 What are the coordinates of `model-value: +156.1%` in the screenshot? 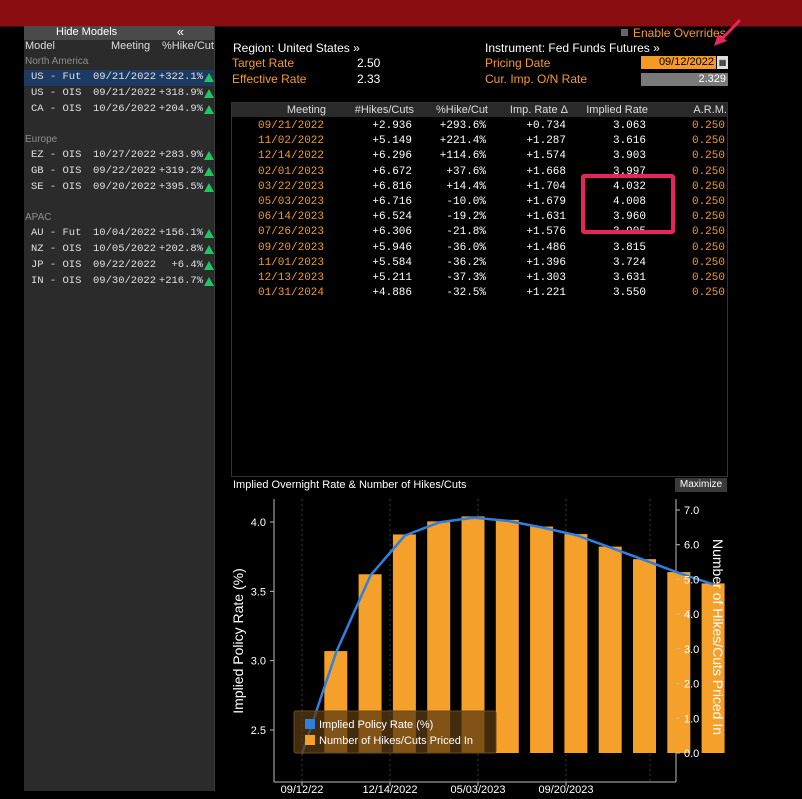 It's located at (180, 233).